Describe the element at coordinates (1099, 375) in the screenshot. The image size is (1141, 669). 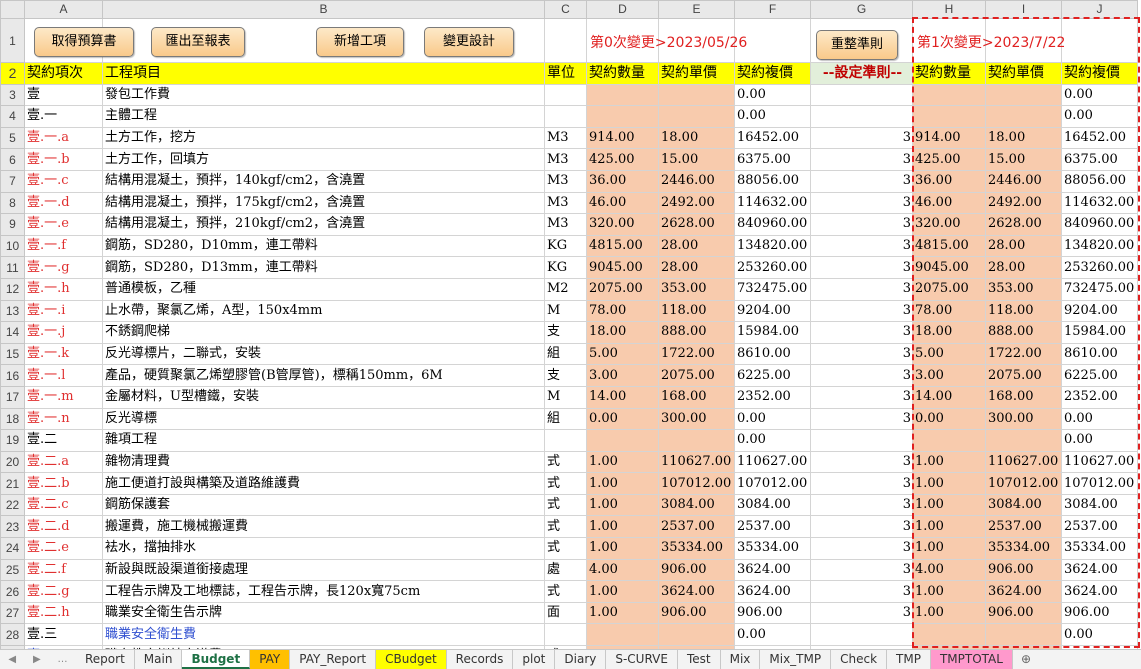
I see `cell: 6225.00` at that location.